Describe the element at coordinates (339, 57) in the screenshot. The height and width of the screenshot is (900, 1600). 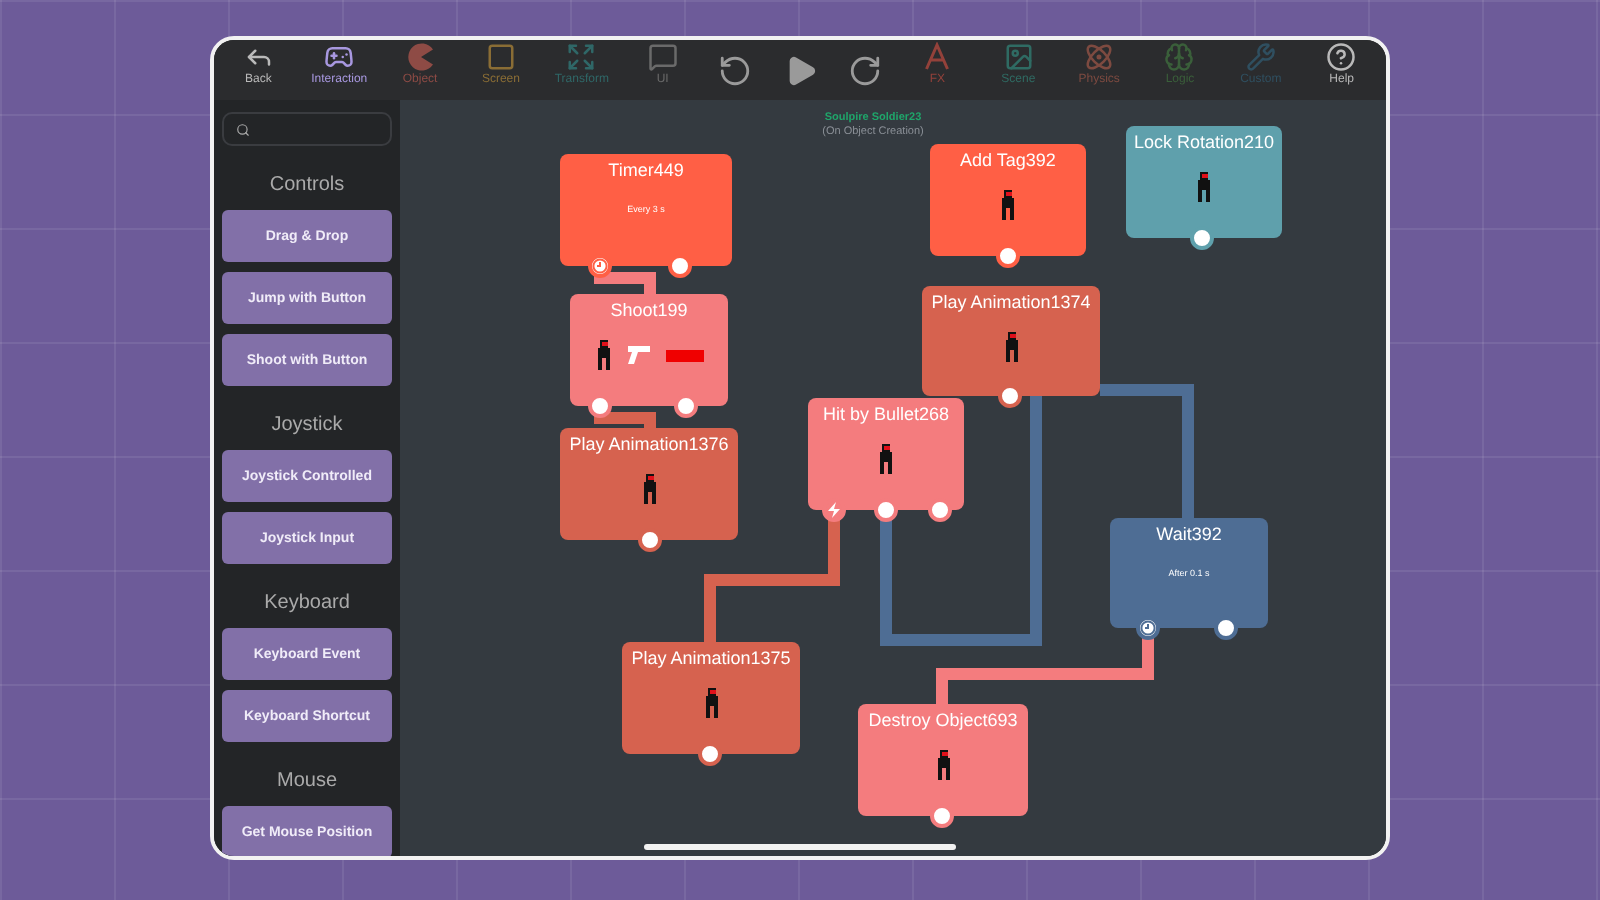
I see `gamepad-icon` at that location.